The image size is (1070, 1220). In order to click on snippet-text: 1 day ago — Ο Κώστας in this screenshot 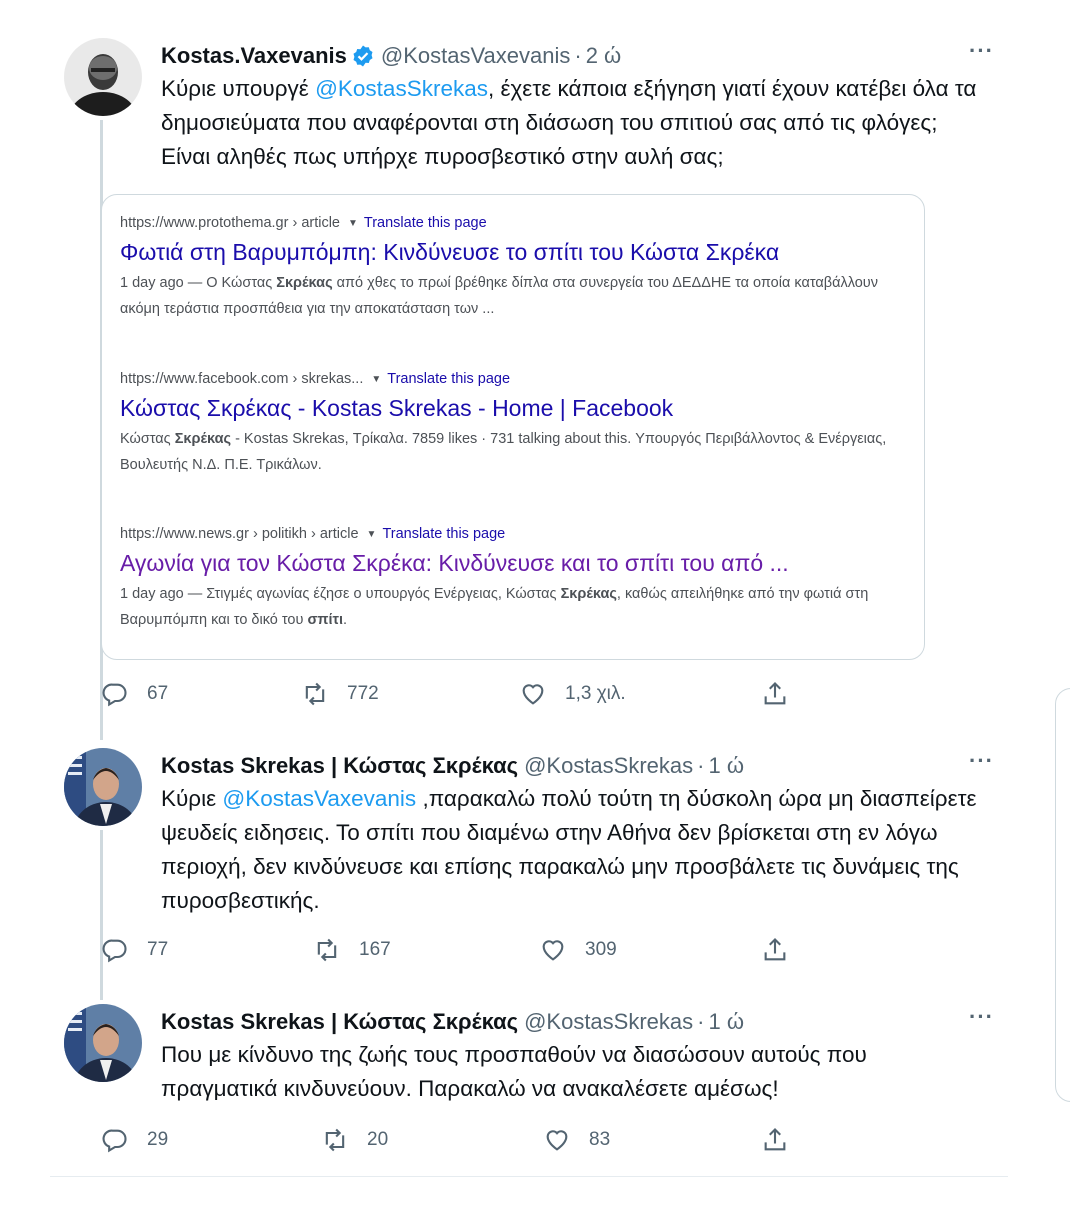, I will do `click(198, 283)`.